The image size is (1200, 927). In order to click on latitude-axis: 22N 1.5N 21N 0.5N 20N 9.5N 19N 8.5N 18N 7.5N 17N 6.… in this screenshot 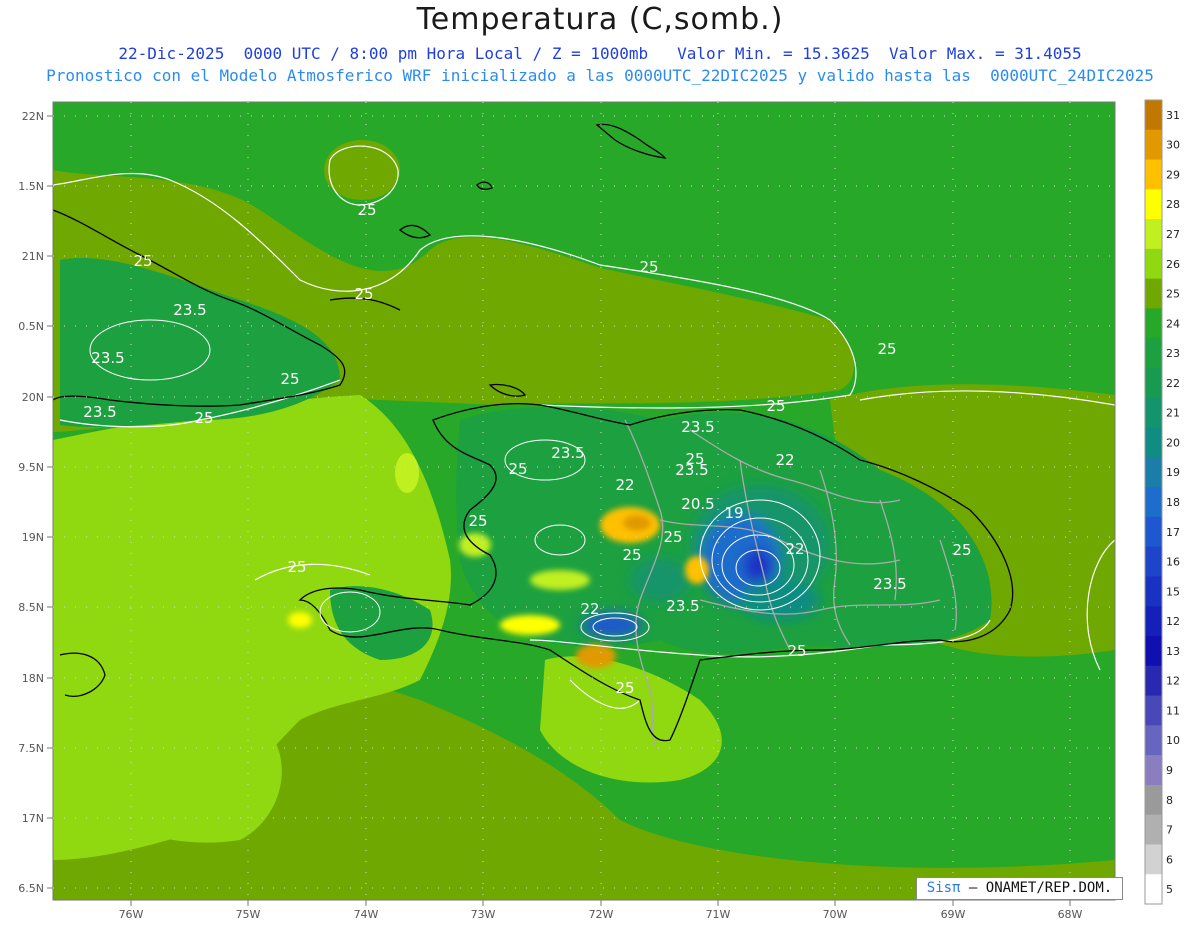, I will do `click(35, 502)`.